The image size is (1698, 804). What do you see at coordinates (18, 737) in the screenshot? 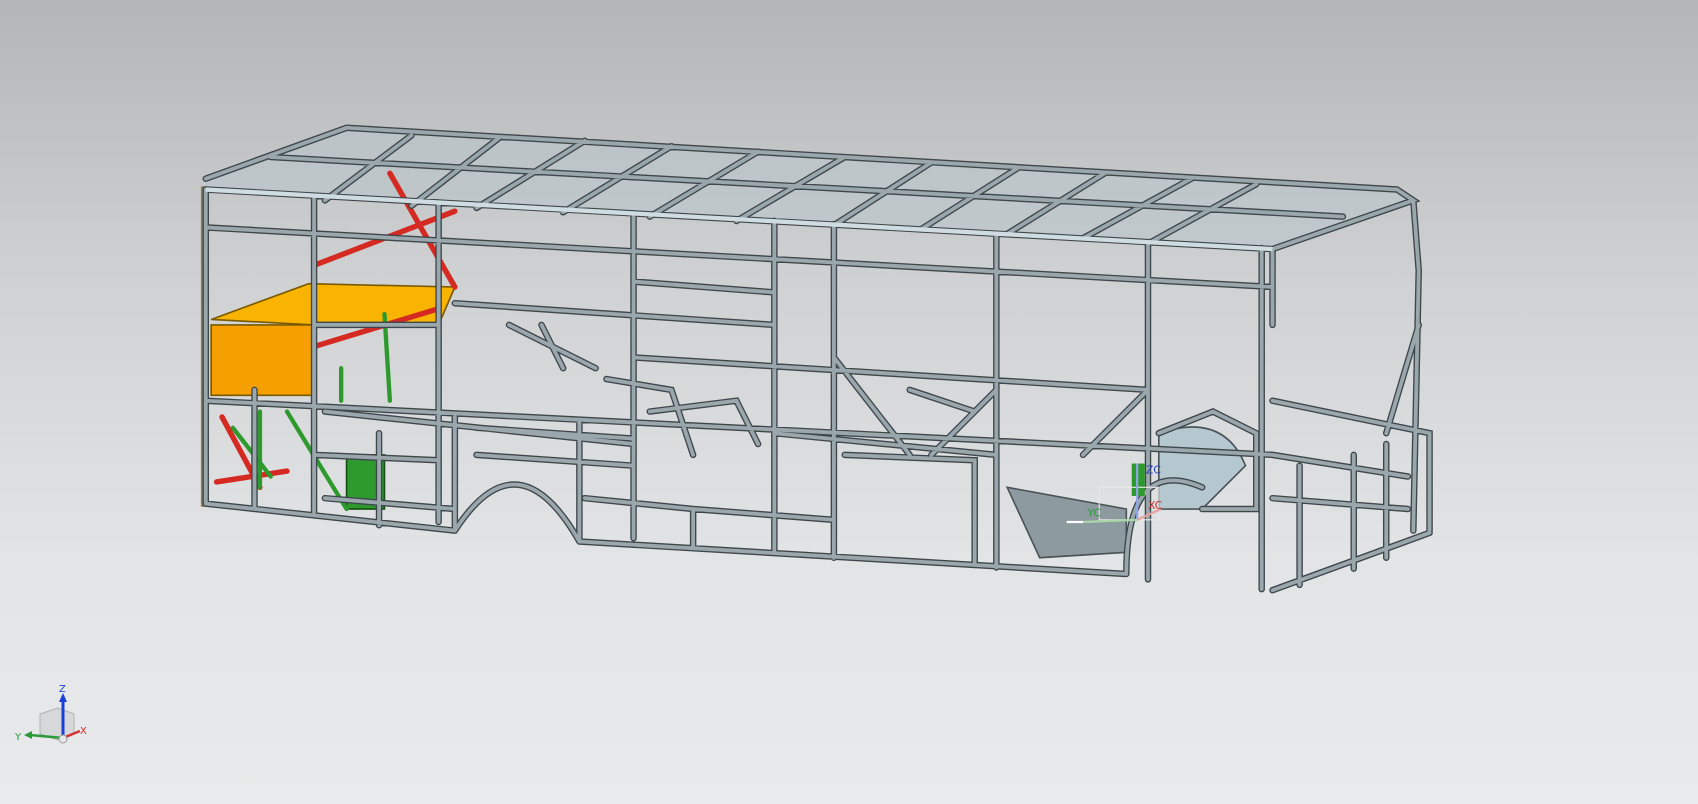
I see `triad-y-label: Y` at bounding box center [18, 737].